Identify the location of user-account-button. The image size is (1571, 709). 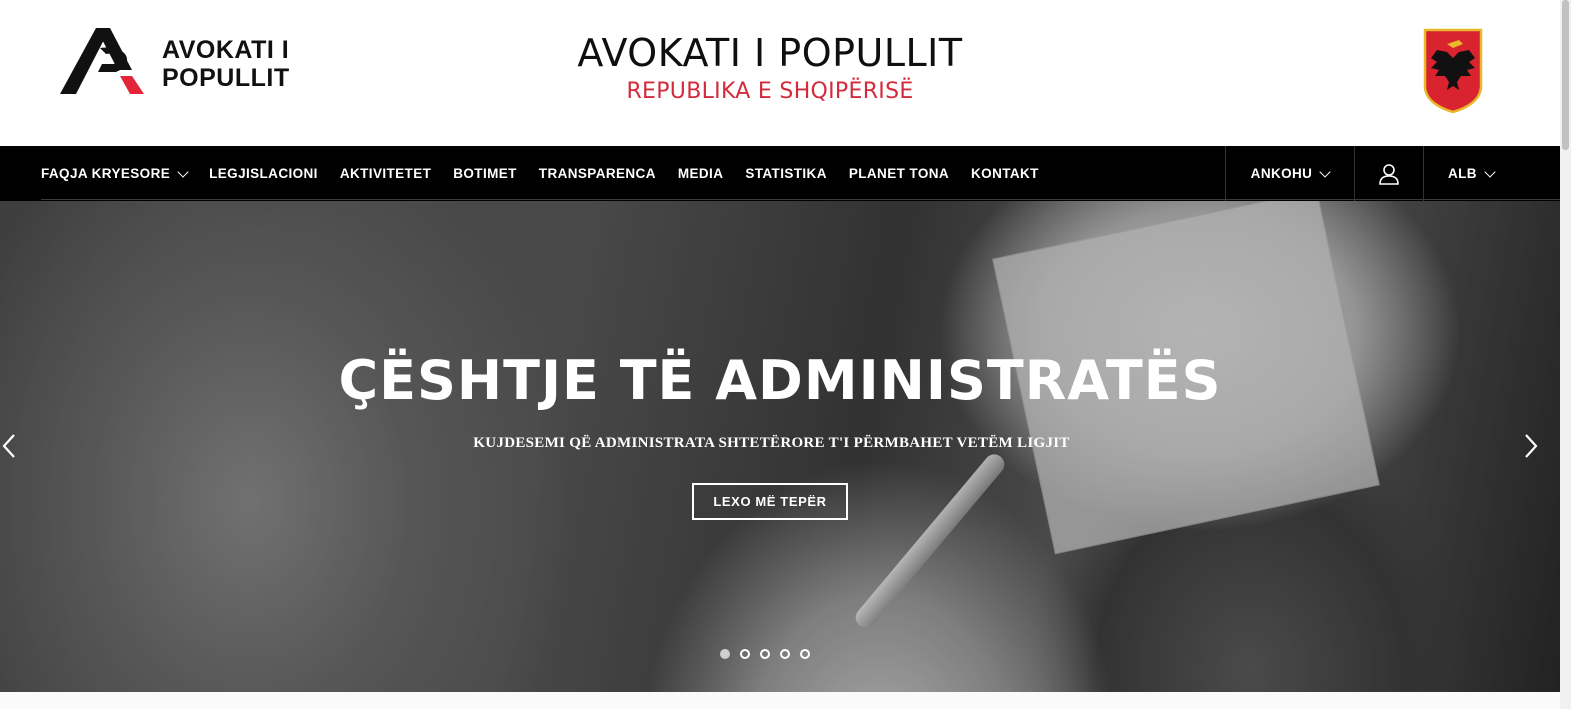
(1388, 173).